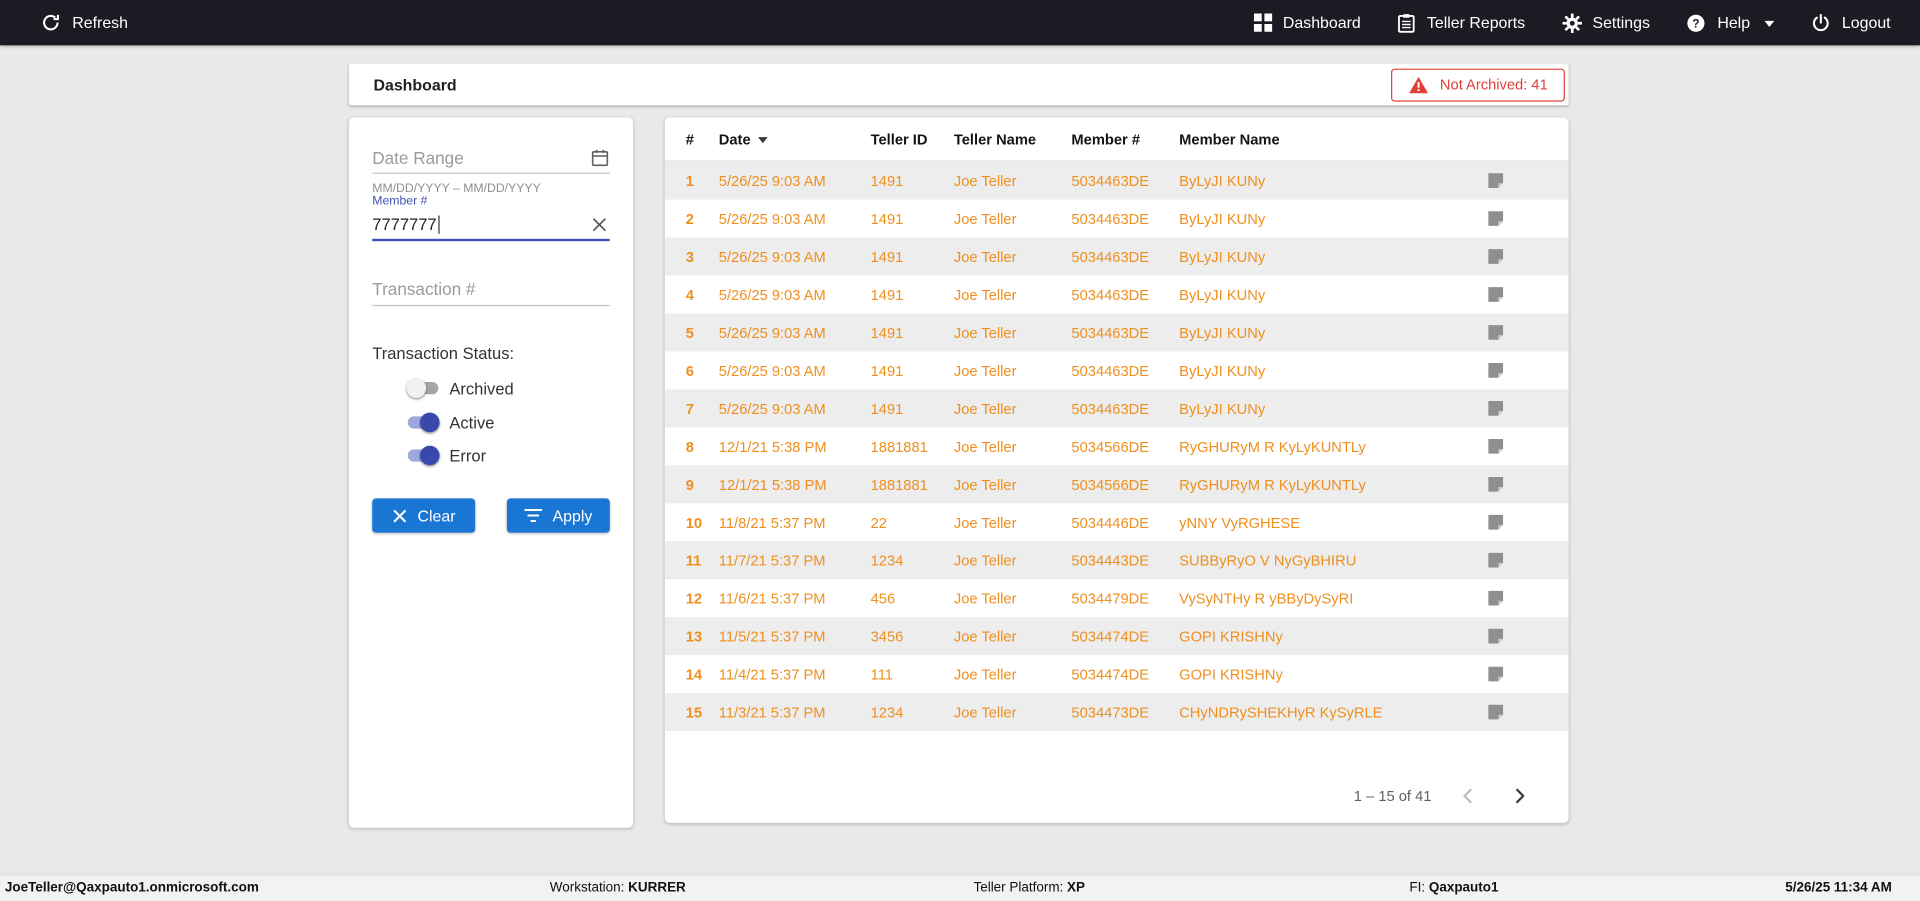  I want to click on not-archived-label: Not Archived: 41, so click(1493, 84).